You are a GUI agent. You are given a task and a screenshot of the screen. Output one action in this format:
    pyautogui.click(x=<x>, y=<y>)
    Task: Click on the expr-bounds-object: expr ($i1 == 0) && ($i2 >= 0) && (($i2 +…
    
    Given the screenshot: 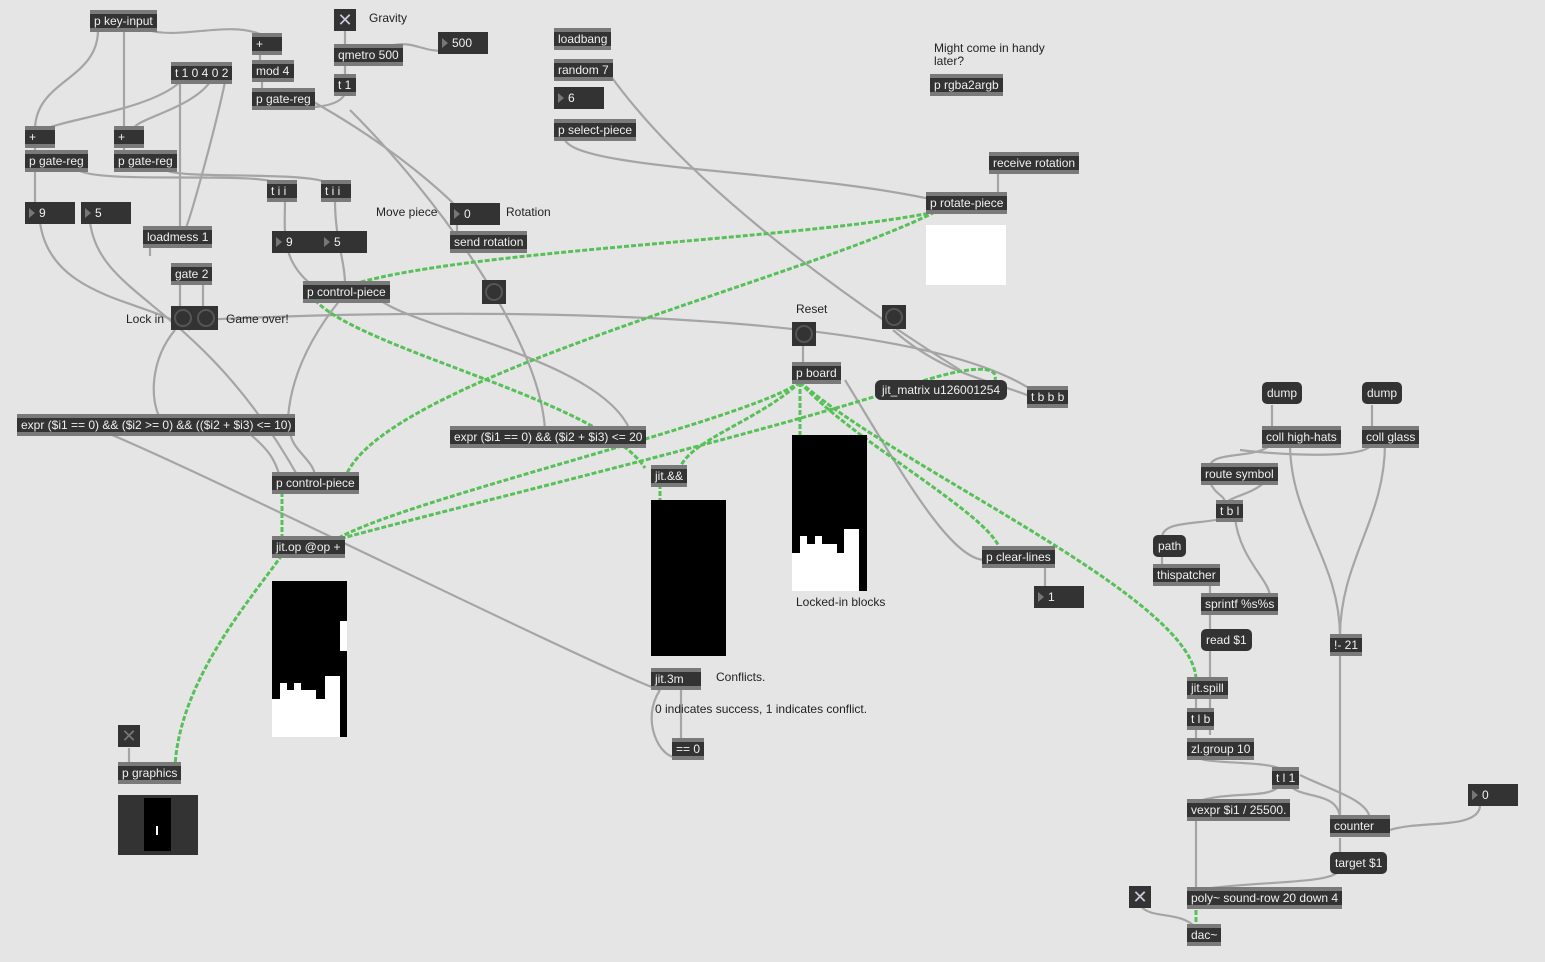 What is the action you would take?
    pyautogui.click(x=156, y=425)
    